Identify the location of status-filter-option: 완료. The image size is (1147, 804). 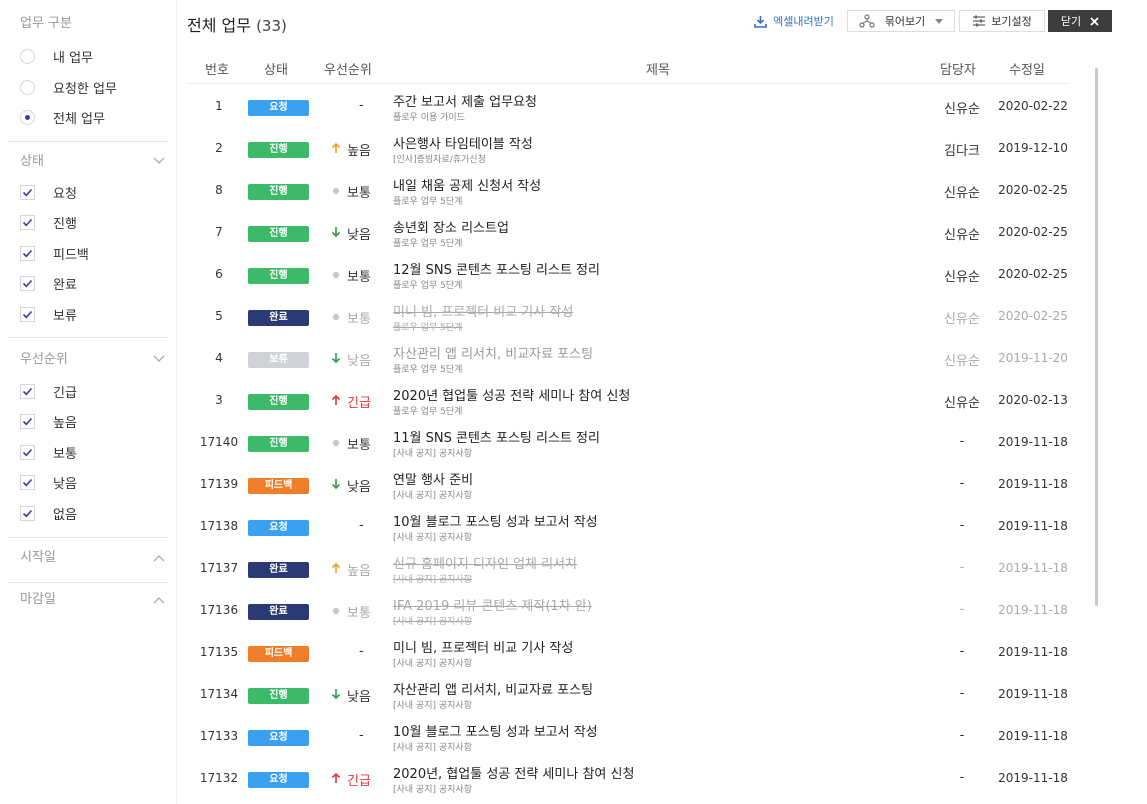
(48, 284).